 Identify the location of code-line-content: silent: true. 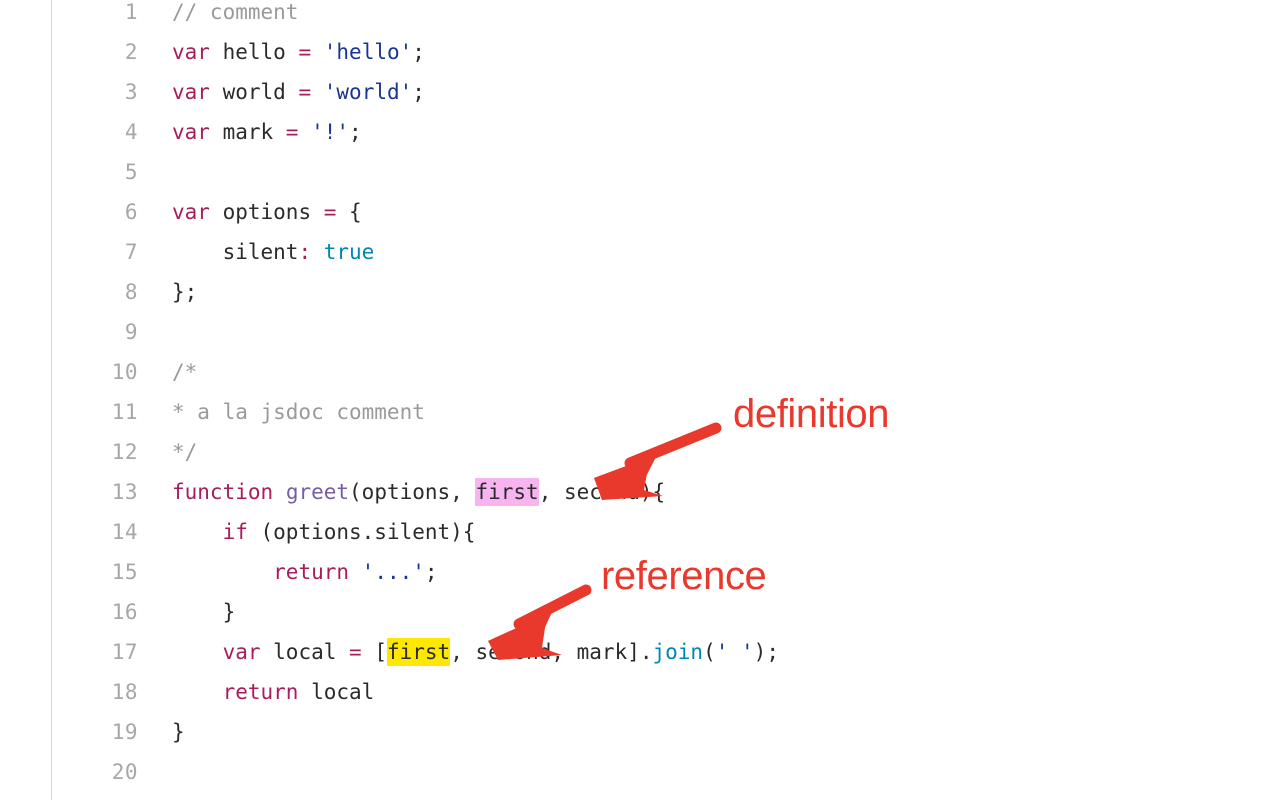
(273, 252).